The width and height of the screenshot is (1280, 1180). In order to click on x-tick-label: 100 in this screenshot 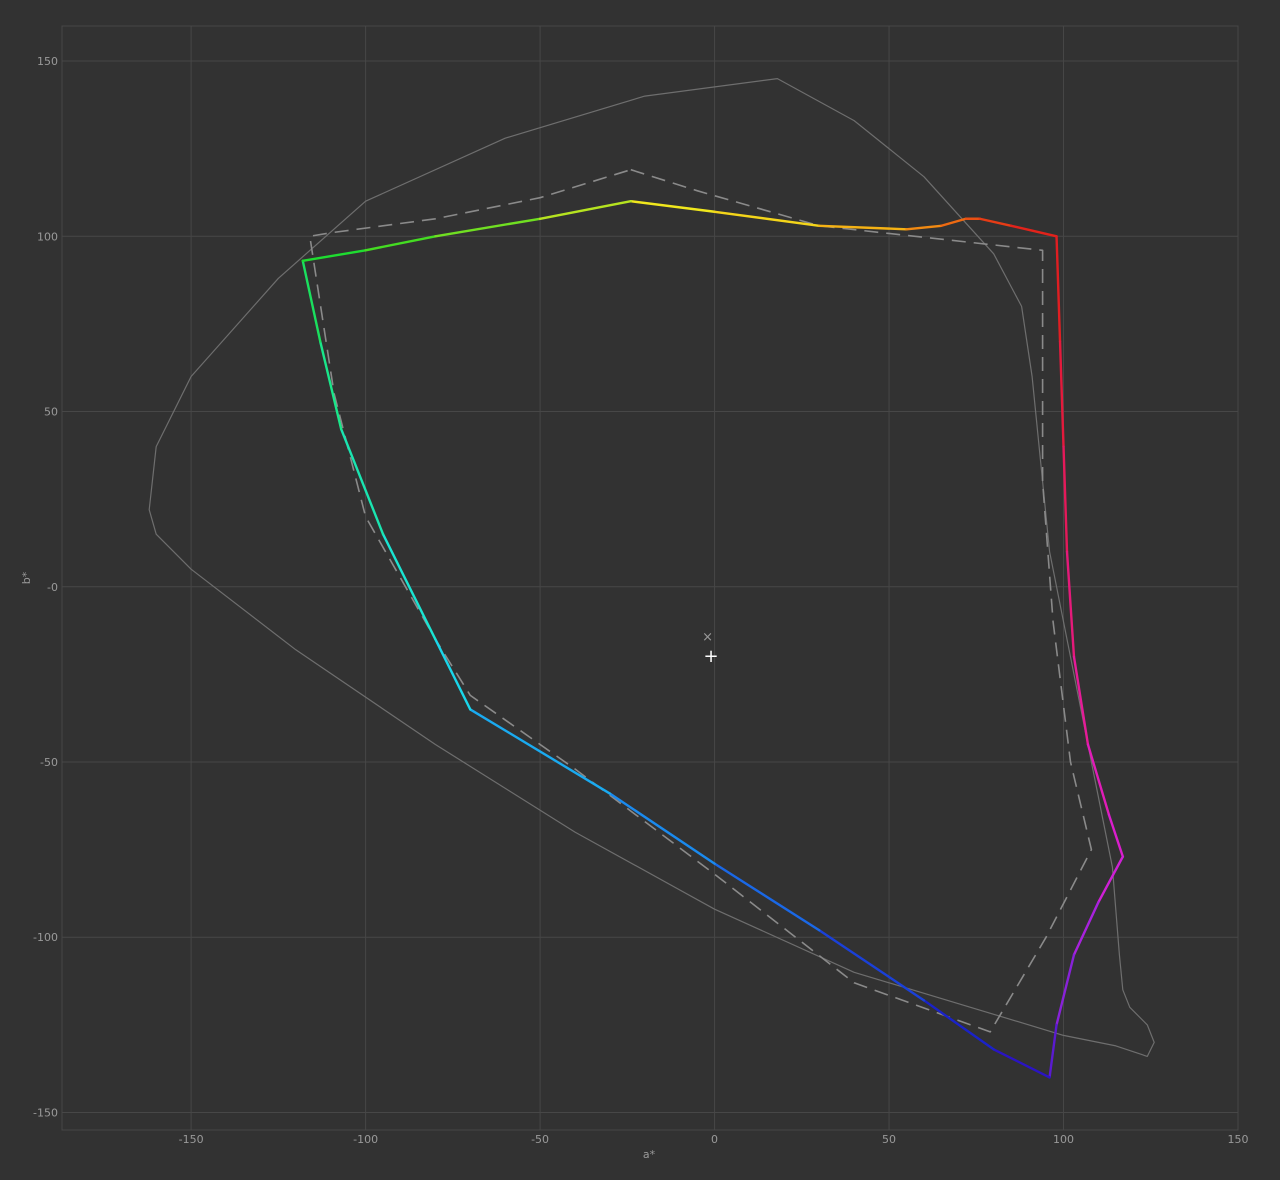, I will do `click(1063, 1139)`.